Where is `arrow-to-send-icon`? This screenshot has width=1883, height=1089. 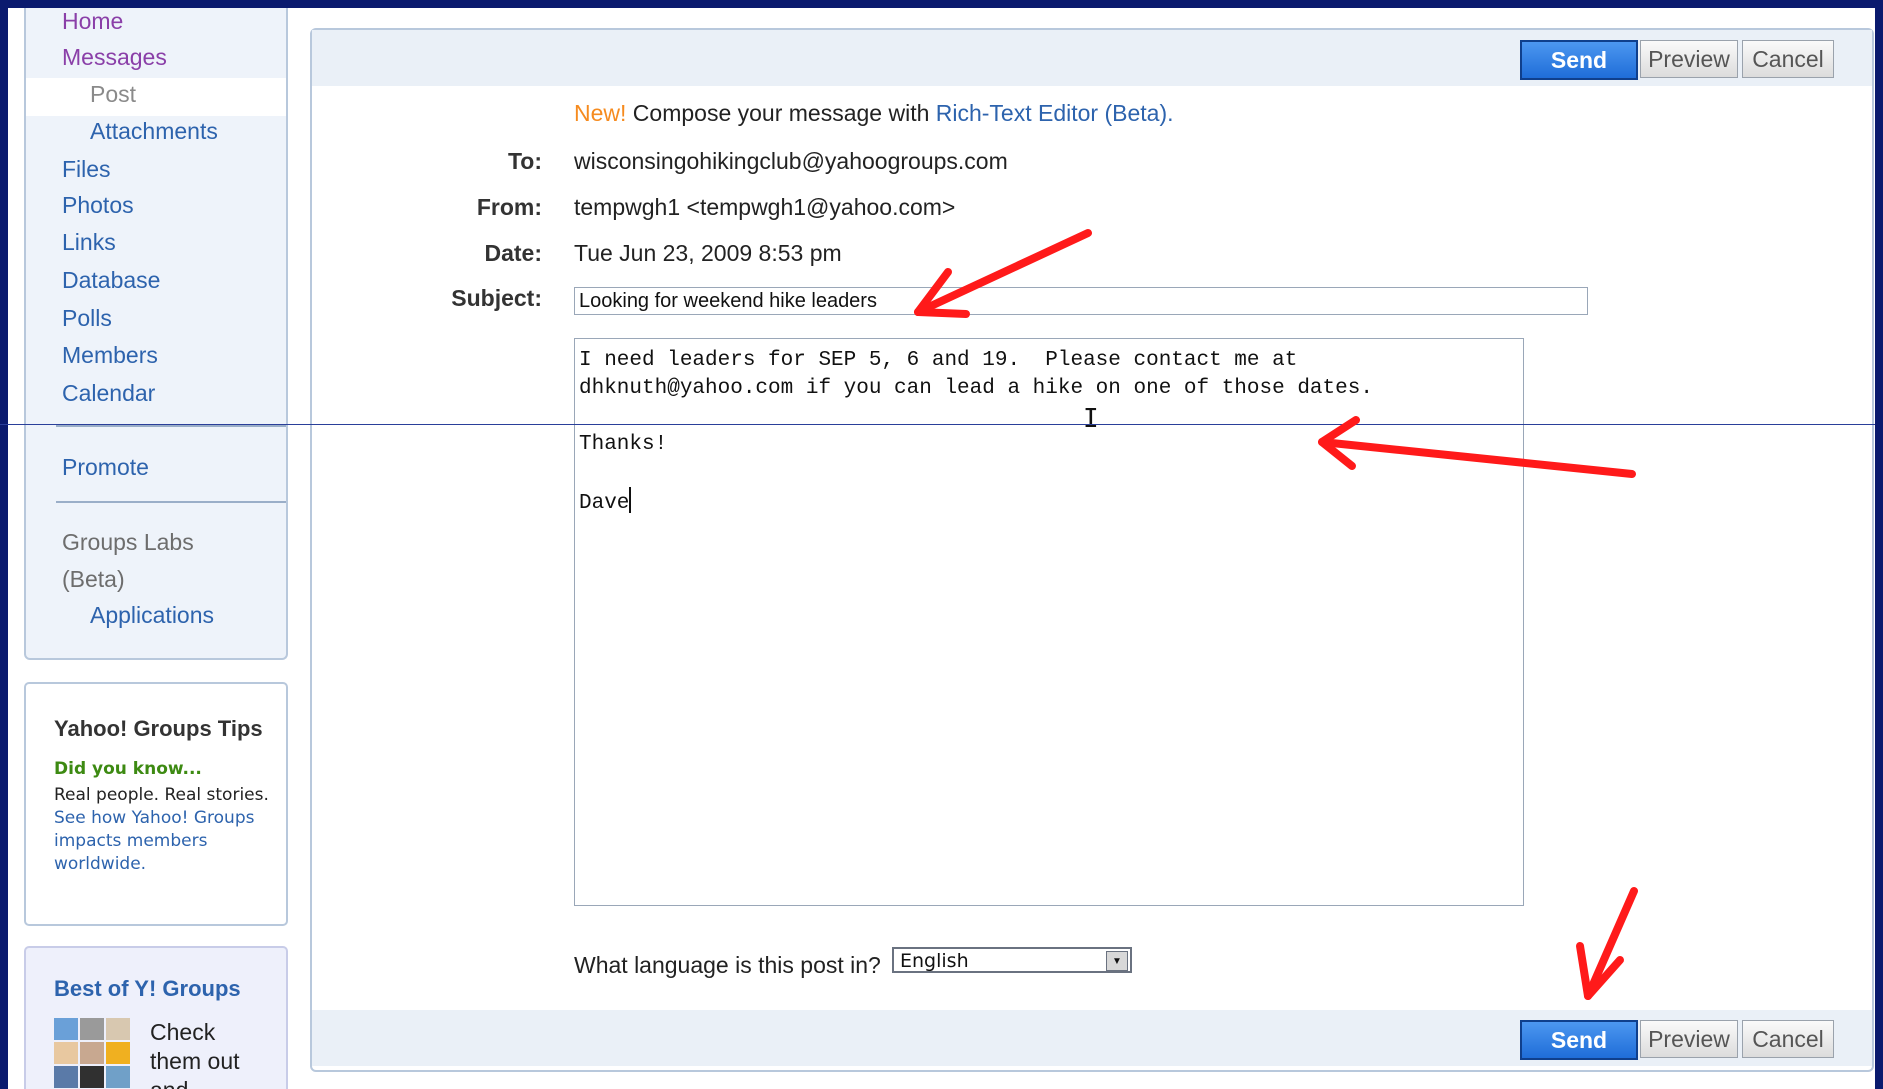
arrow-to-send-icon is located at coordinates (1607, 943).